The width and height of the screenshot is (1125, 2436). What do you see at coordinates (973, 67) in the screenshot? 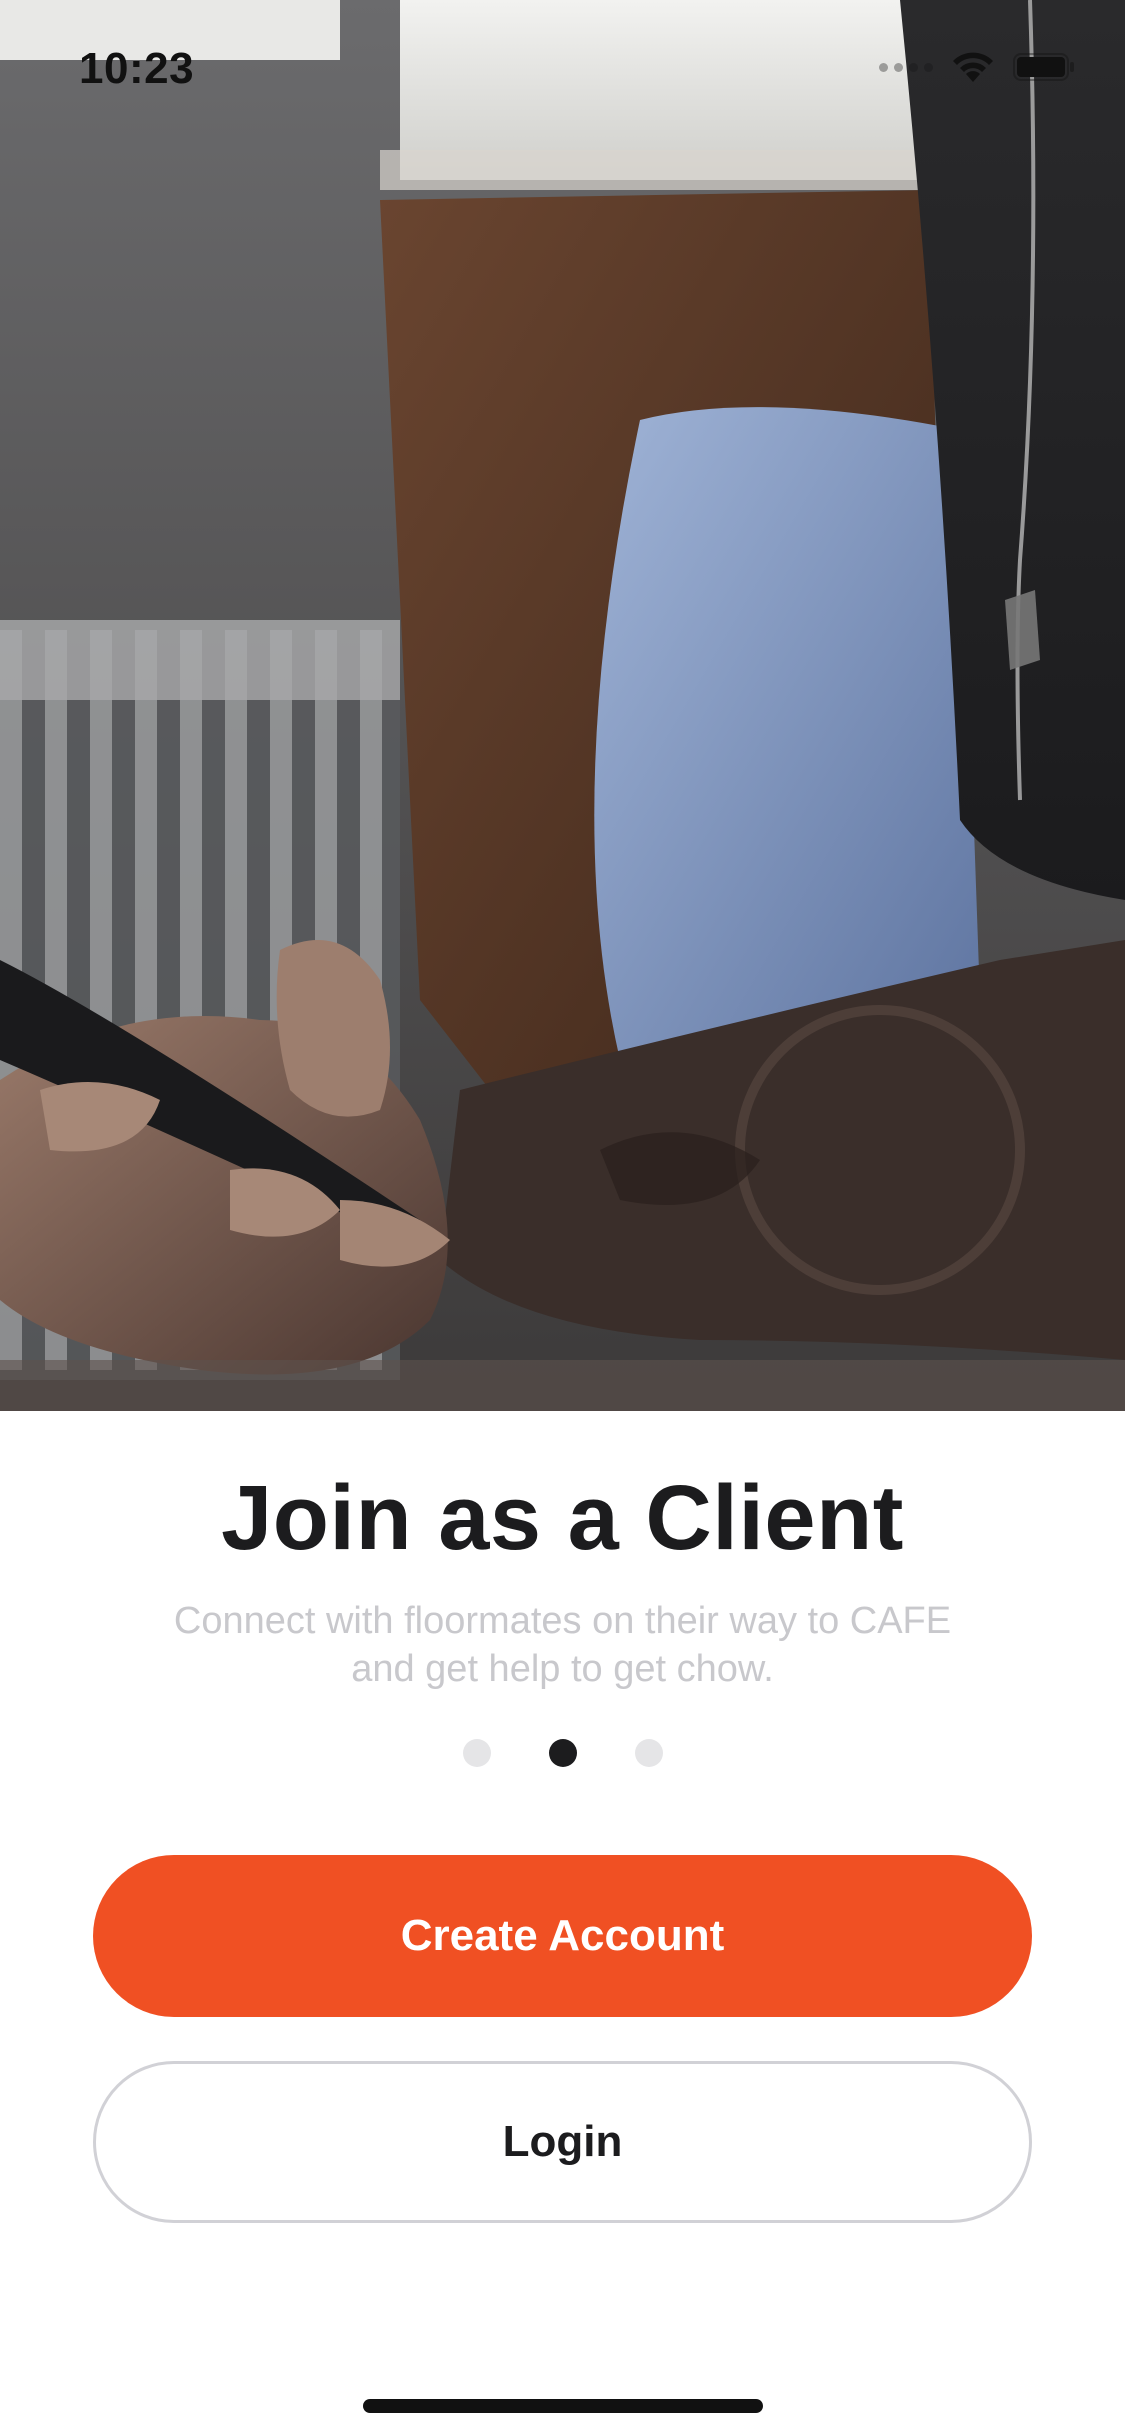
I see `wifi-icon` at bounding box center [973, 67].